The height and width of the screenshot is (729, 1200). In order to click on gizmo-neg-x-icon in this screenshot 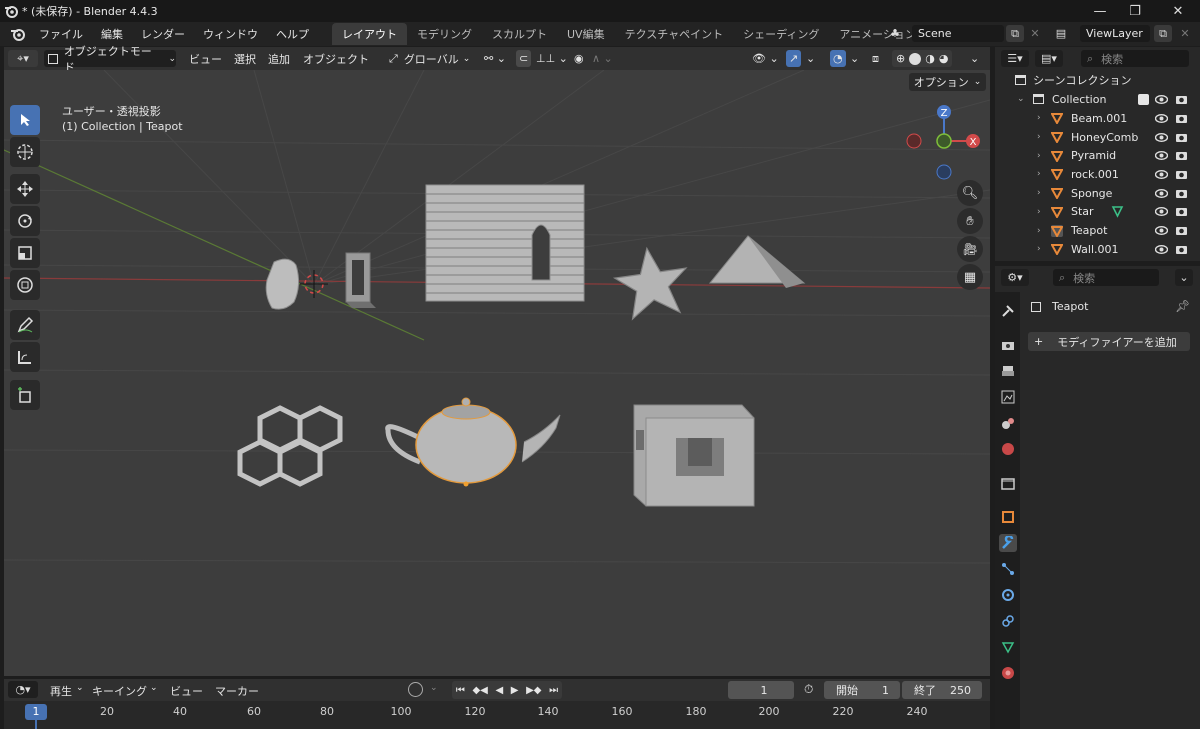, I will do `click(914, 141)`.